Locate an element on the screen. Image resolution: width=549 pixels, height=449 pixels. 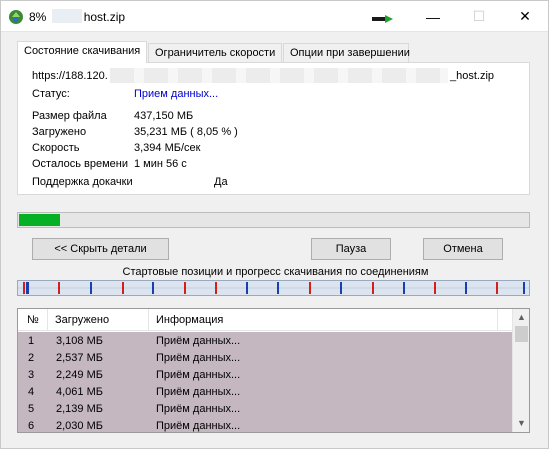
window-title: 8% host.zip is located at coordinates (77, 16).